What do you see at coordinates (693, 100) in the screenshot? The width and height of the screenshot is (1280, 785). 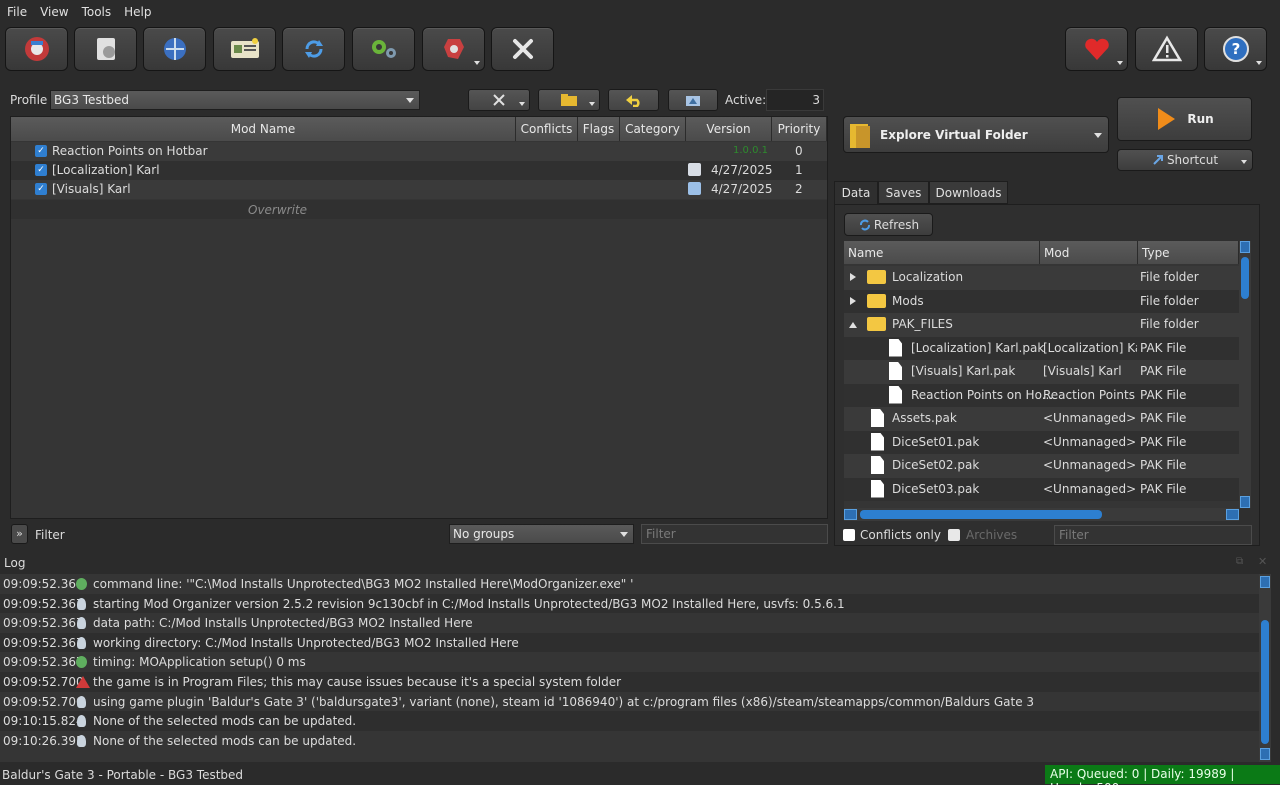 I see `create-backup-button` at bounding box center [693, 100].